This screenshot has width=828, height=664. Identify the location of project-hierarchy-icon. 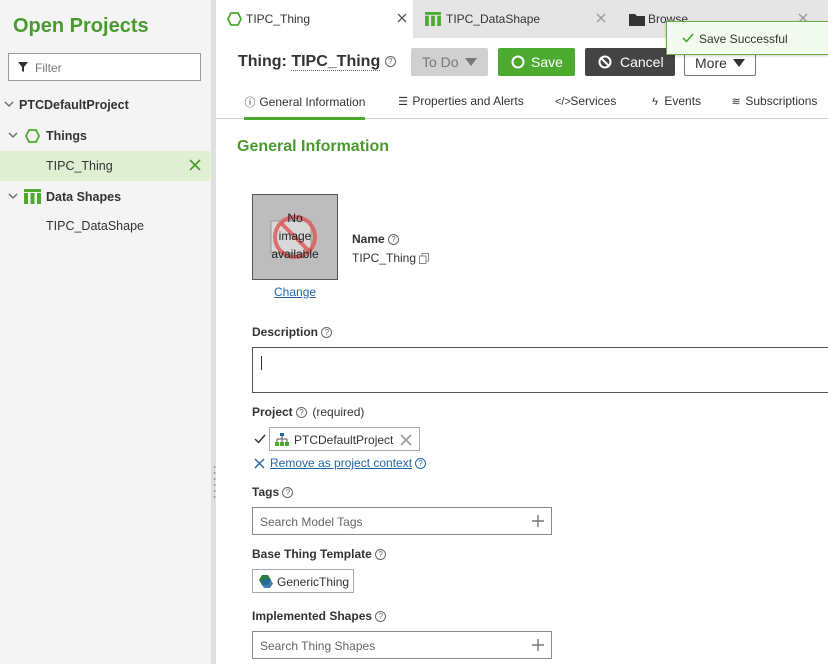
(282, 439).